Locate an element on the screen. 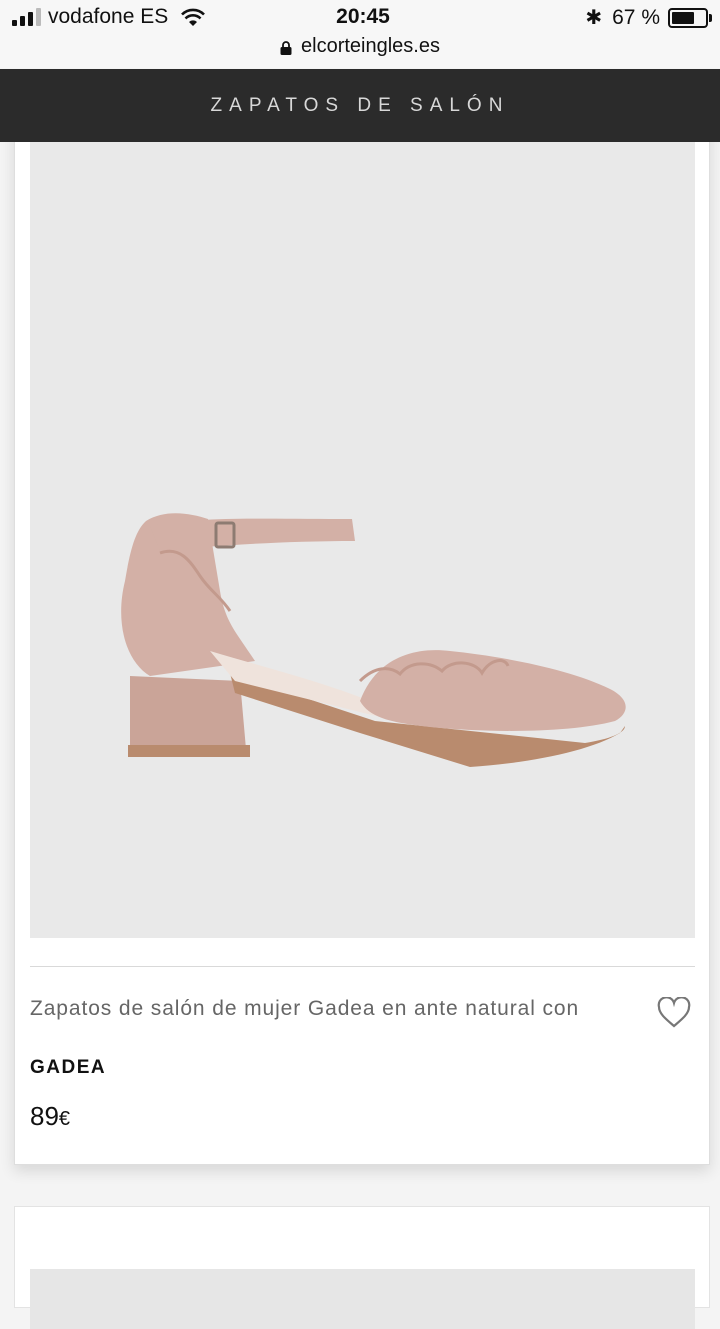 The width and height of the screenshot is (720, 1329). category-header: ZAPATOS DE SALÓN is located at coordinates (360, 105).